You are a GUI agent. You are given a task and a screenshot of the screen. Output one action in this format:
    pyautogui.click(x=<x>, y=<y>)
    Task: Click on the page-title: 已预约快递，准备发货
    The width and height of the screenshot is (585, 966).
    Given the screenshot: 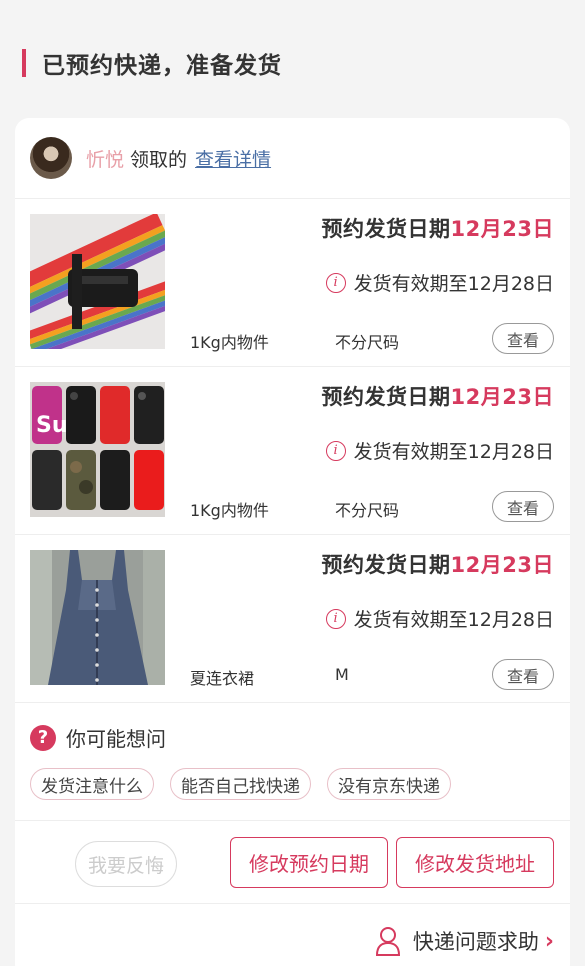 What is the action you would take?
    pyautogui.click(x=162, y=66)
    